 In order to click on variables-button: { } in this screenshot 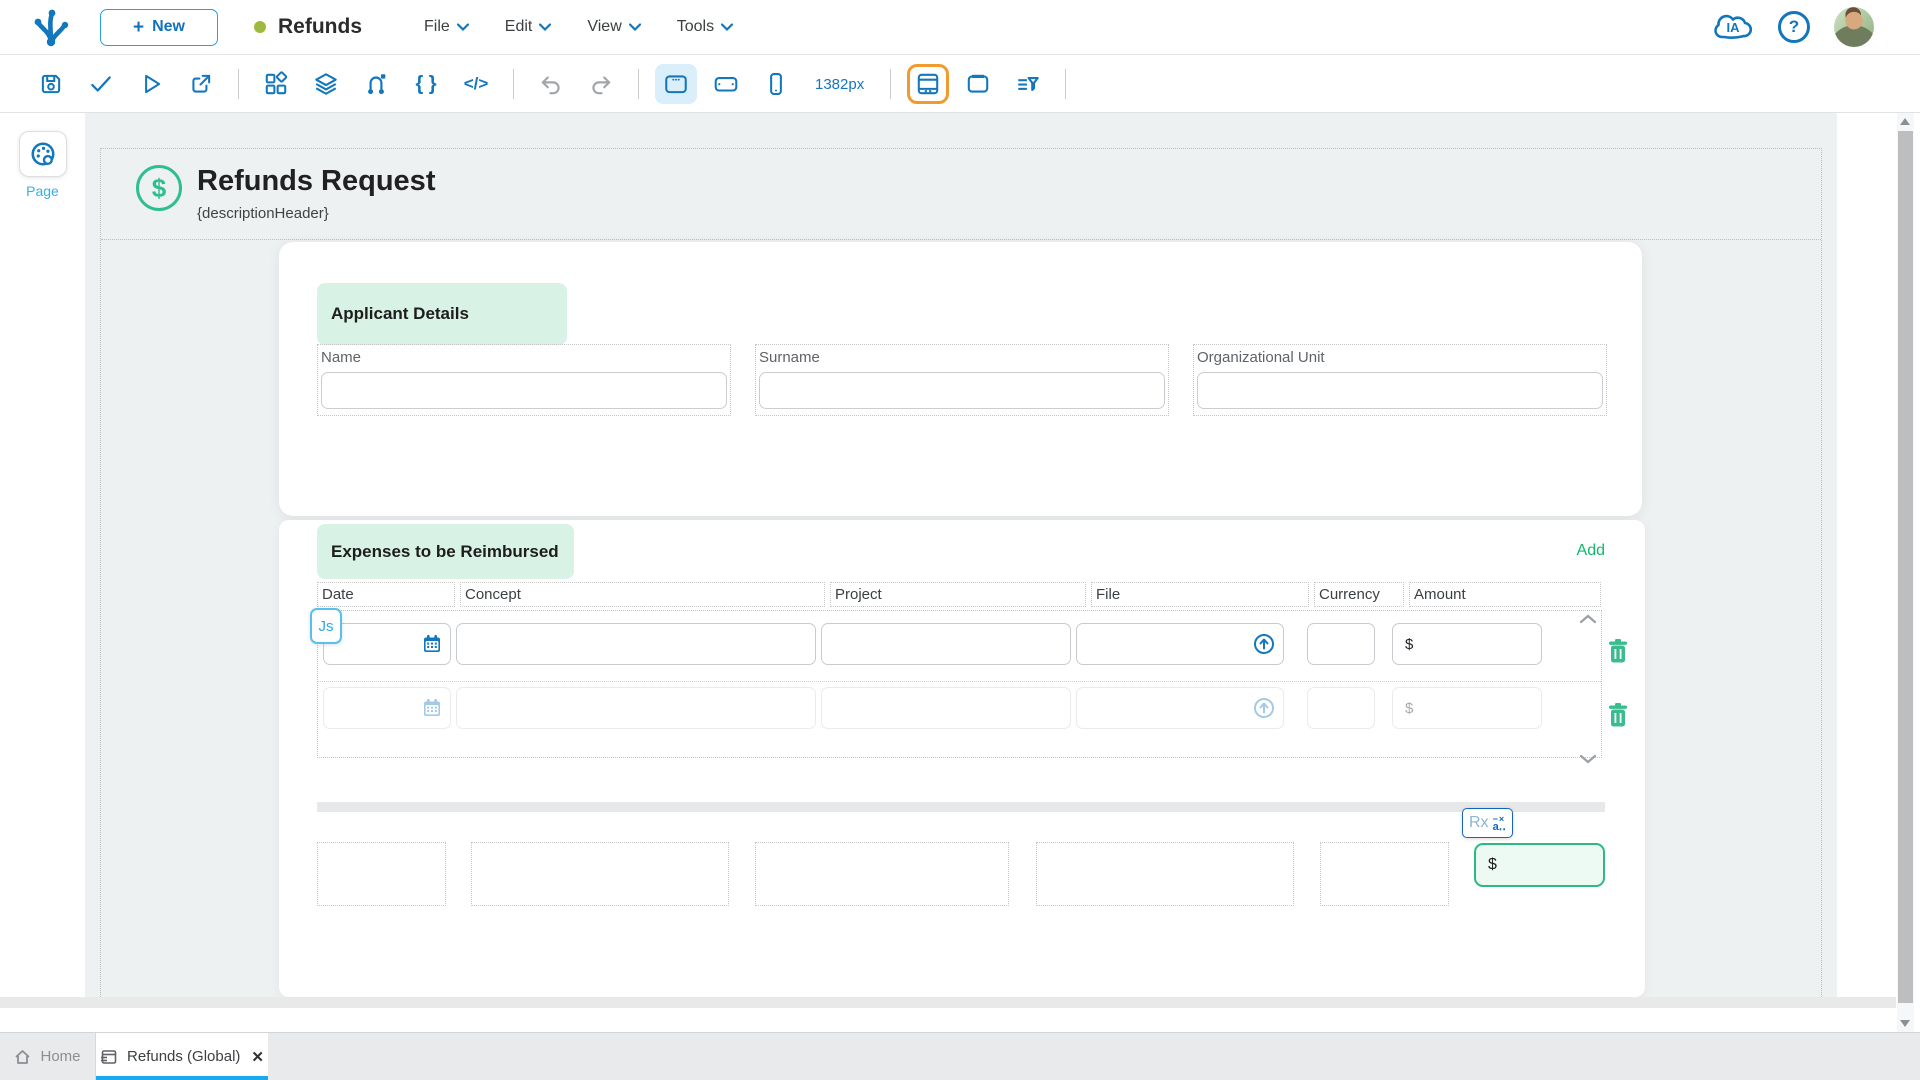, I will do `click(426, 84)`.